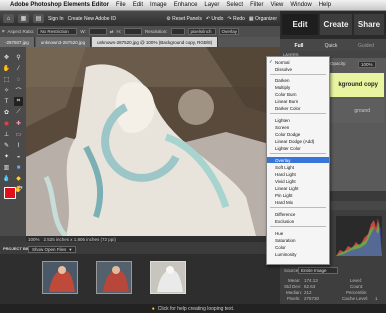 The width and height of the screenshot is (386, 313). Describe the element at coordinates (366, 45) in the screenshot. I see `subtab-guided: Guided` at that location.